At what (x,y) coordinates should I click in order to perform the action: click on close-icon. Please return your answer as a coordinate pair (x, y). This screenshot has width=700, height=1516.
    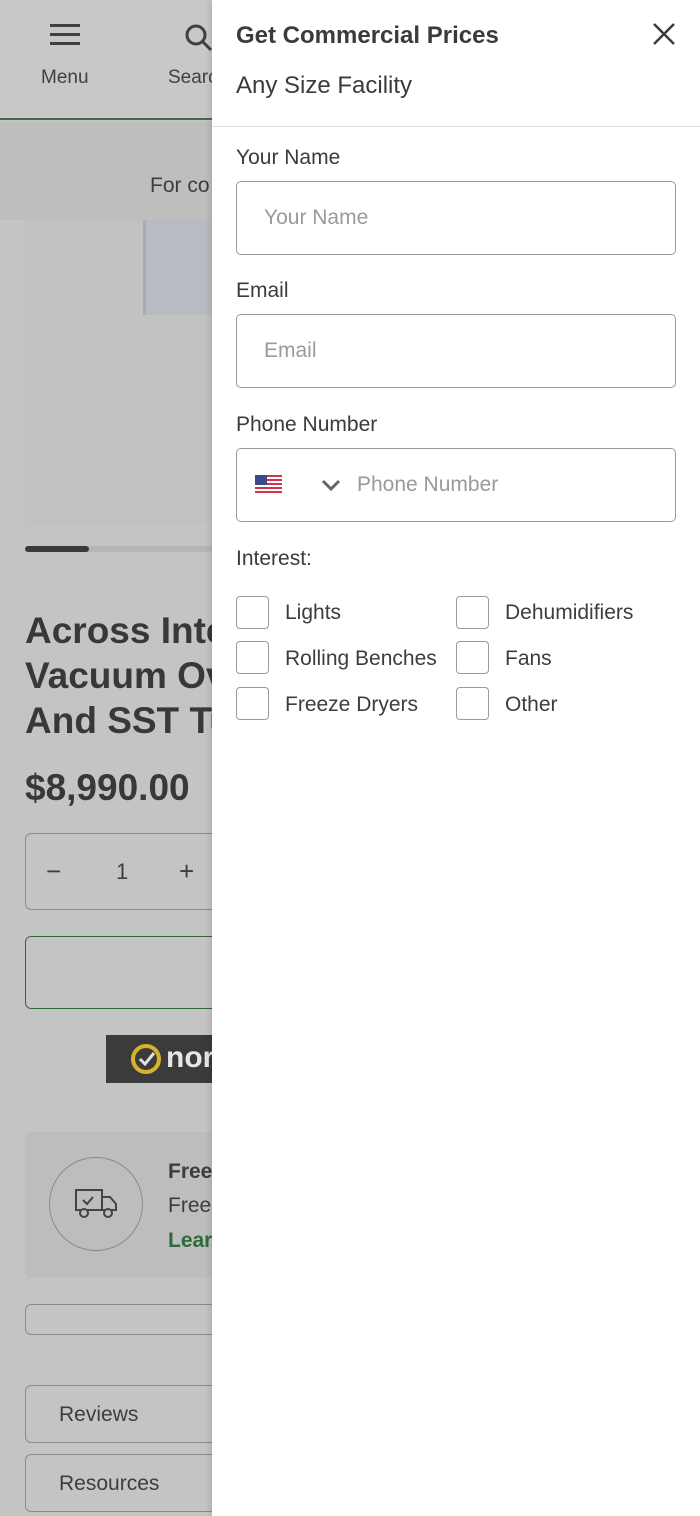
    Looking at the image, I should click on (664, 34).